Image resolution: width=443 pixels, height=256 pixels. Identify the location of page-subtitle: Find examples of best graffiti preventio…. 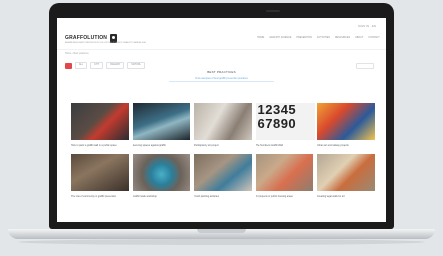
(221, 78).